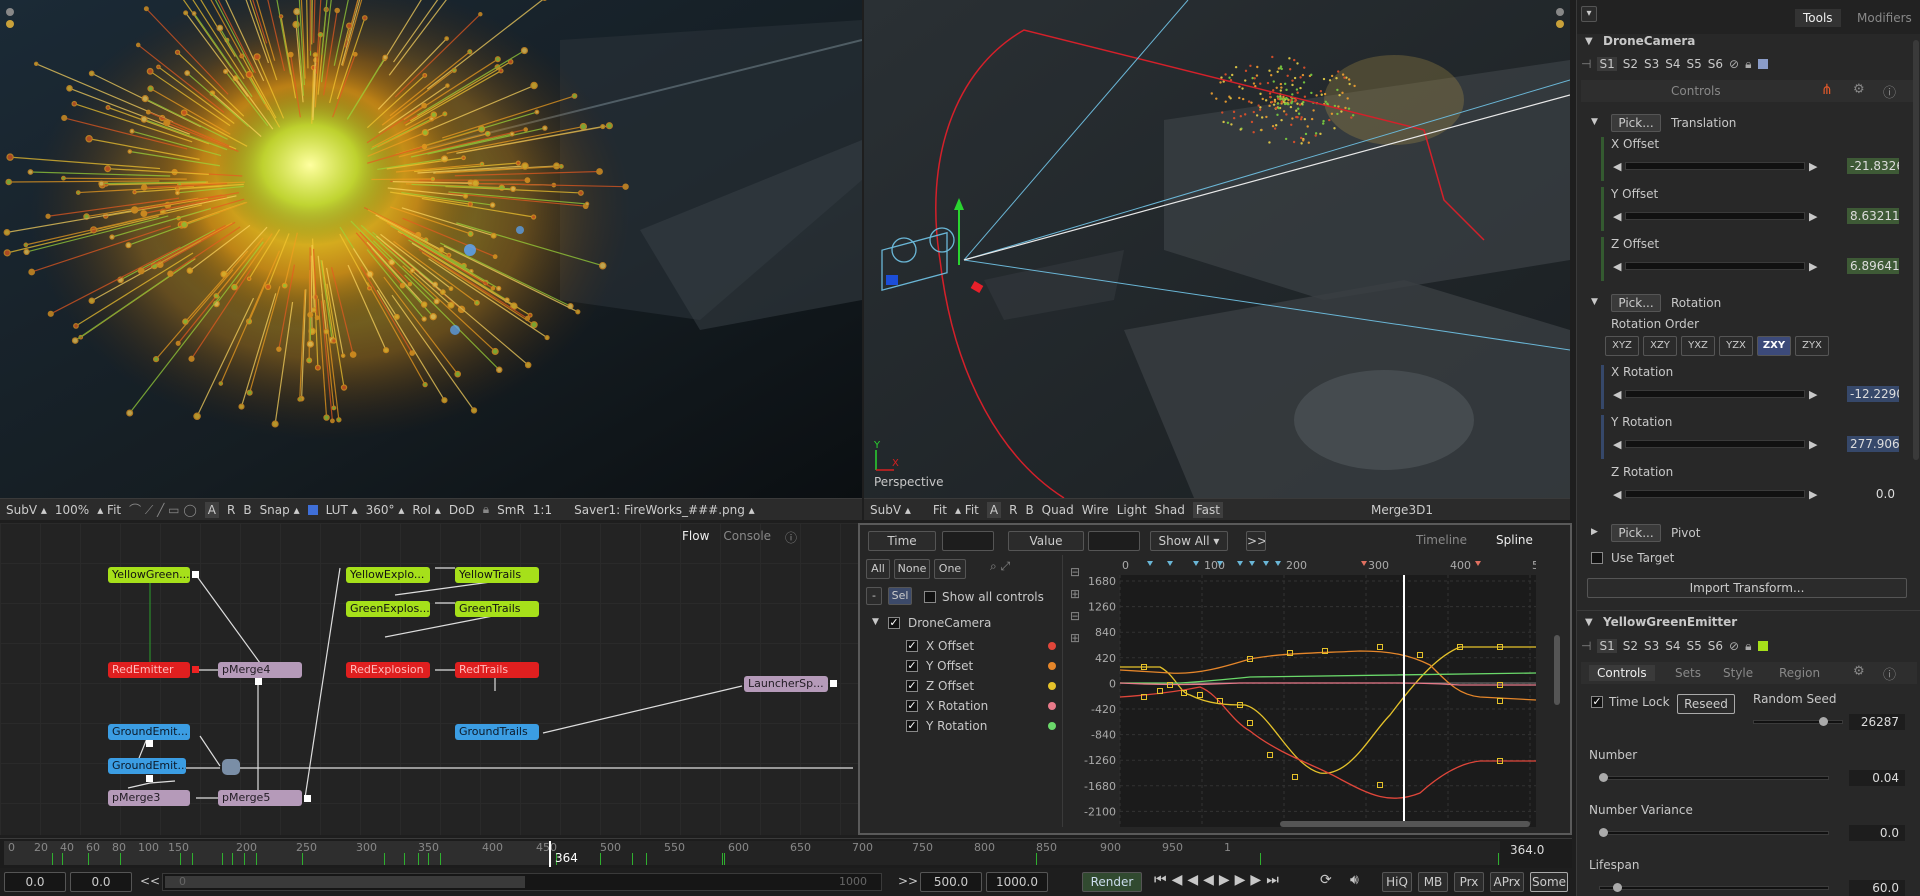 The image size is (1920, 896). What do you see at coordinates (1594, 532) in the screenshot?
I see `pivot-expand-icon: ▶` at bounding box center [1594, 532].